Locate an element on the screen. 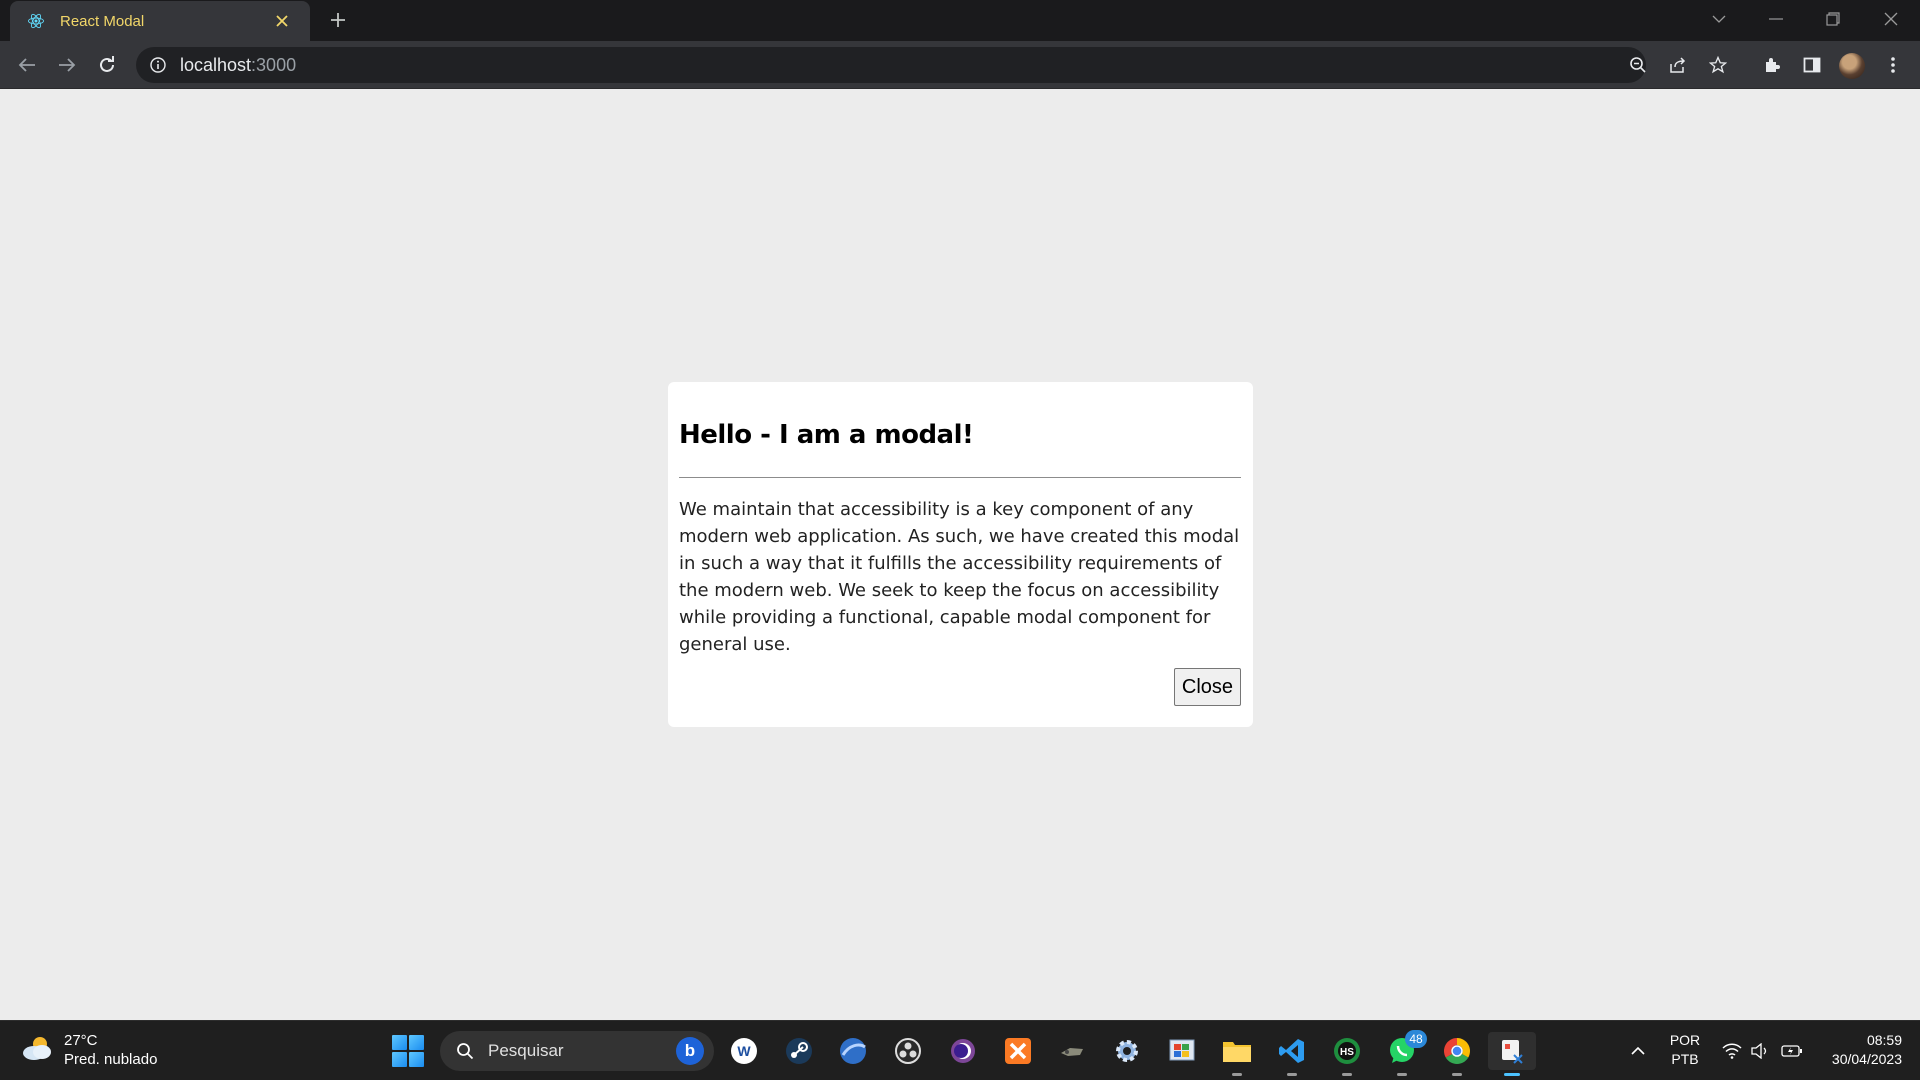  xampp-icon is located at coordinates (1018, 1051).